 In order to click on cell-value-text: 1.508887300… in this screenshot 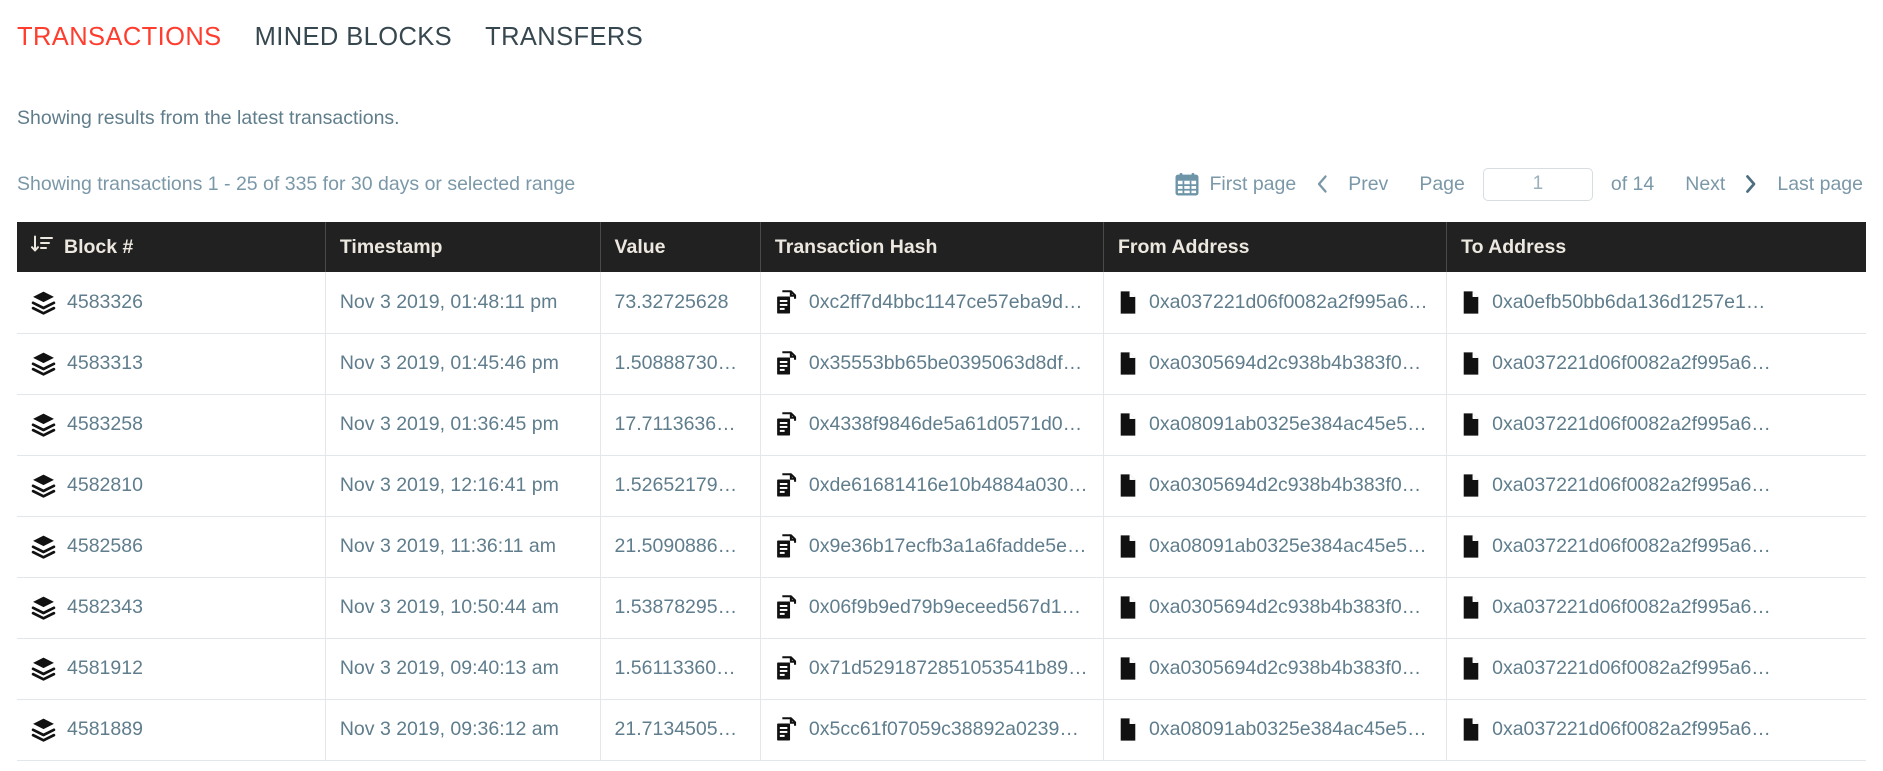, I will do `click(680, 363)`.